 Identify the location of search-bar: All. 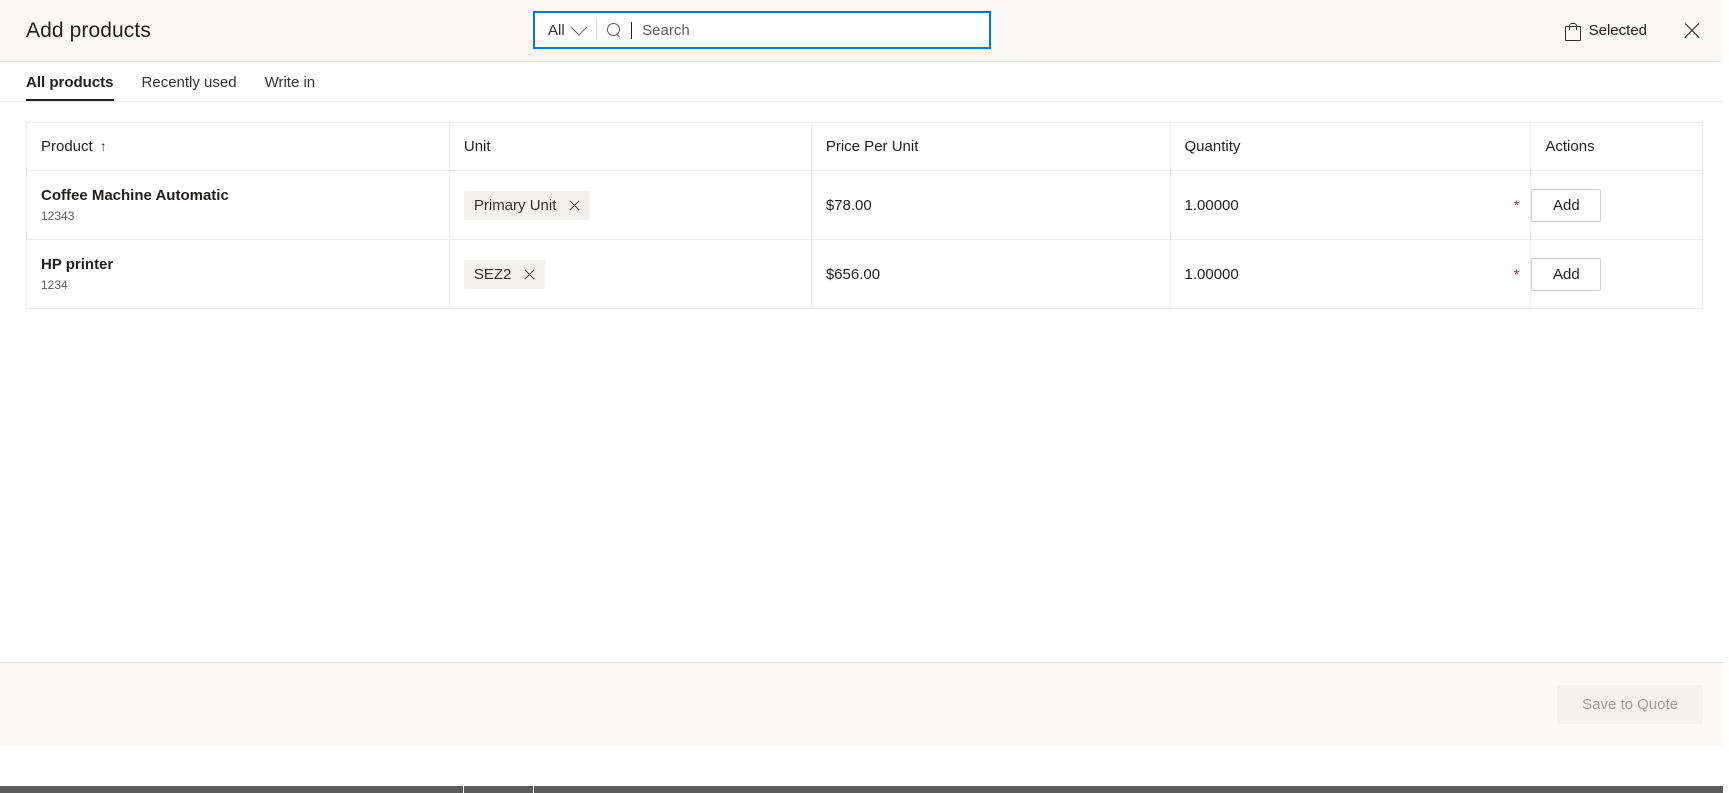
(762, 30).